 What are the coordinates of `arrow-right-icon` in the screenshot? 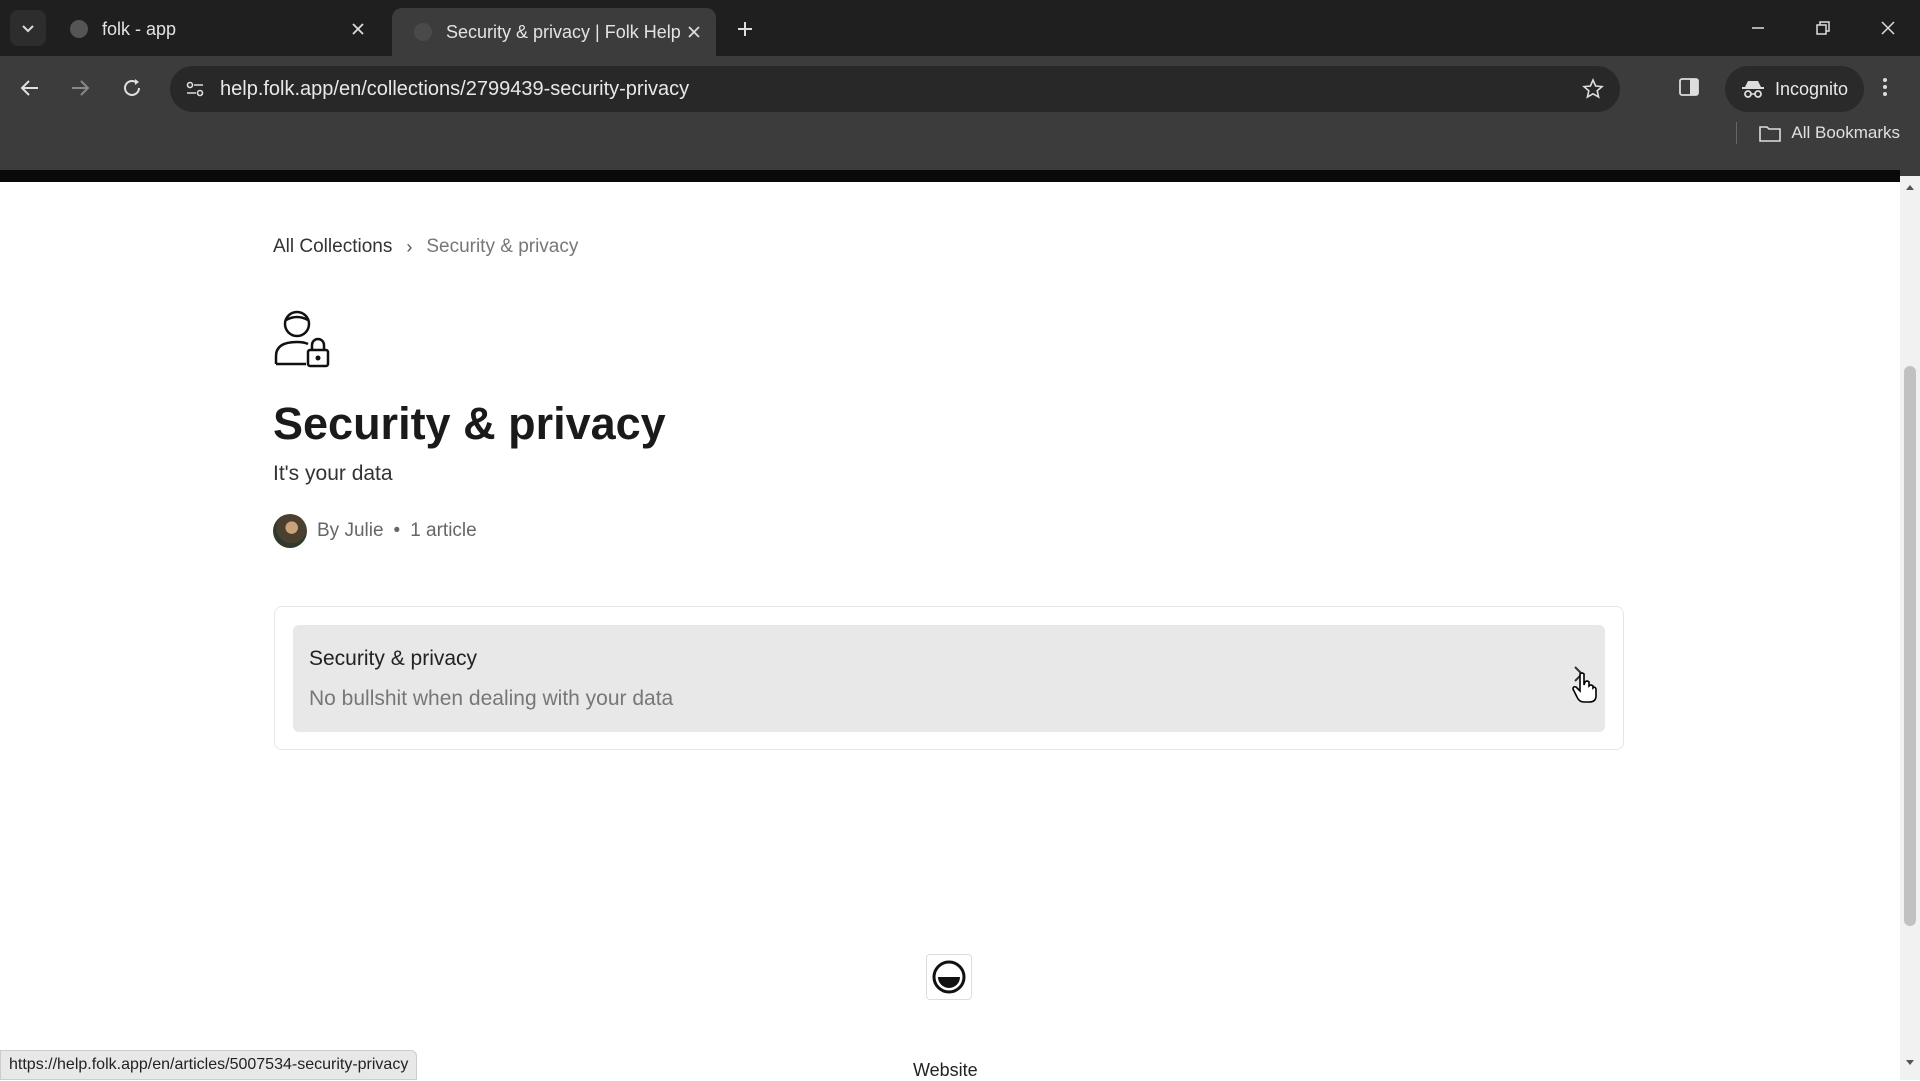 It's located at (81, 88).